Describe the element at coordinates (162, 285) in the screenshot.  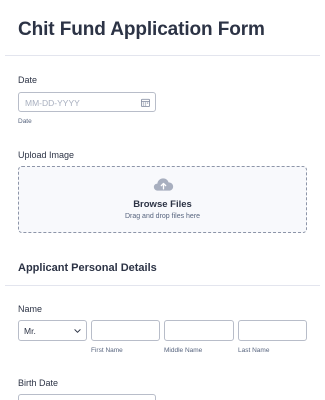
I see `section-divider` at that location.